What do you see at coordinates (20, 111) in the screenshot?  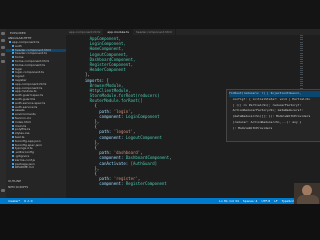 I see `file-tree-item-label: assets` at bounding box center [20, 111].